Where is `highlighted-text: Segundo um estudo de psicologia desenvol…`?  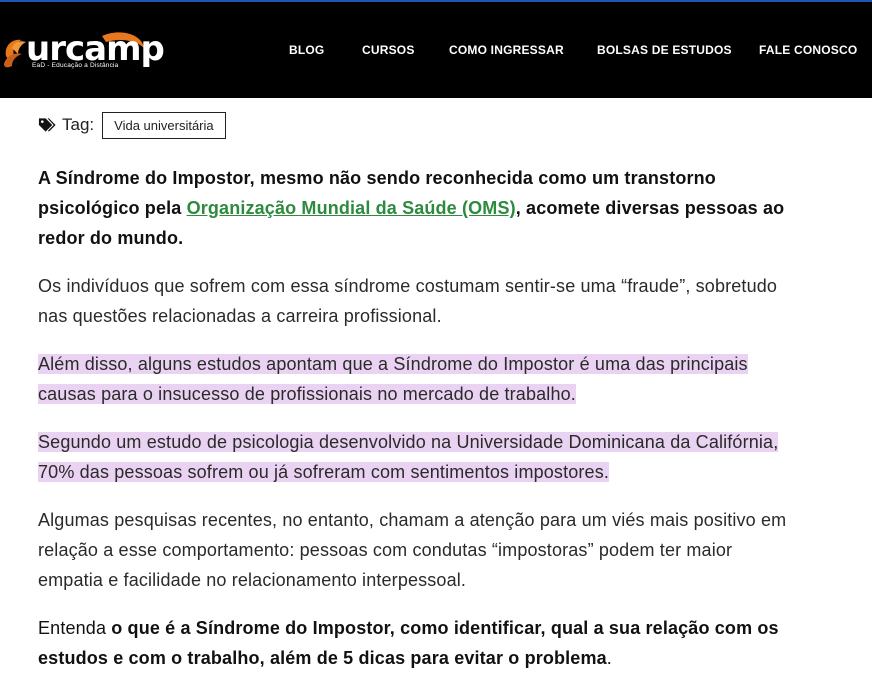
highlighted-text: Segundo um estudo de psicologia desenvol… is located at coordinates (408, 457).